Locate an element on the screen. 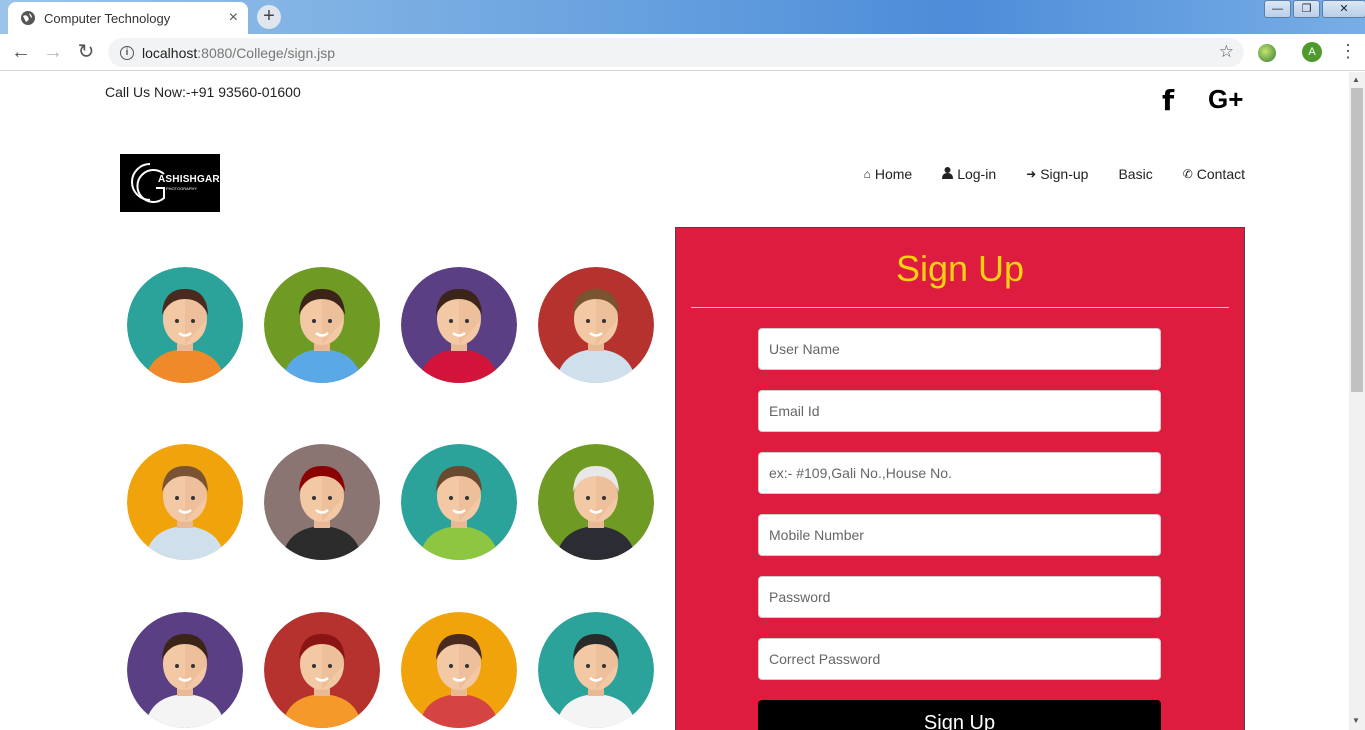 The height and width of the screenshot is (730, 1365). nav-signup: ➜ Sign-up is located at coordinates (1057, 174).